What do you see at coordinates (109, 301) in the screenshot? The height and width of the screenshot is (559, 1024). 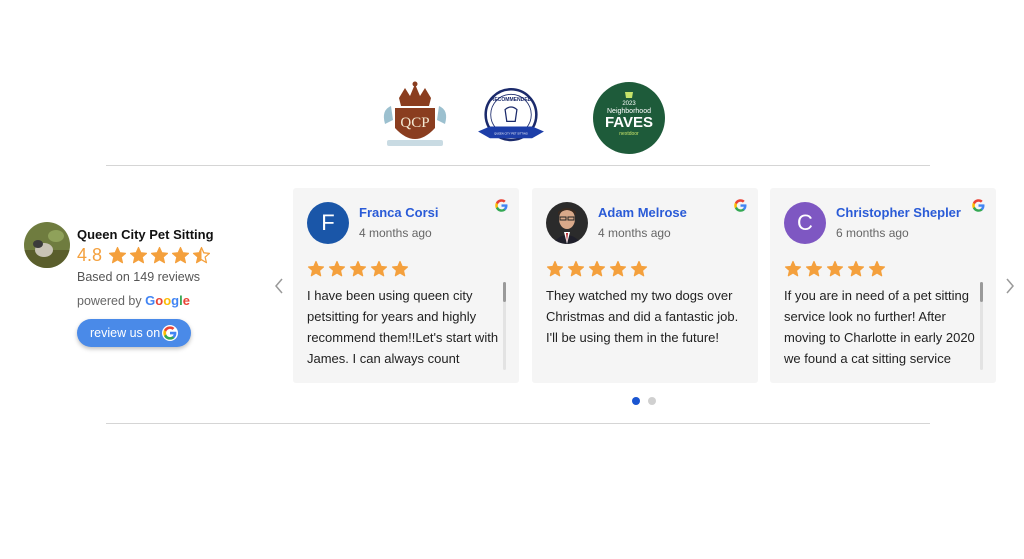 I see `powered-by-label: powered by` at bounding box center [109, 301].